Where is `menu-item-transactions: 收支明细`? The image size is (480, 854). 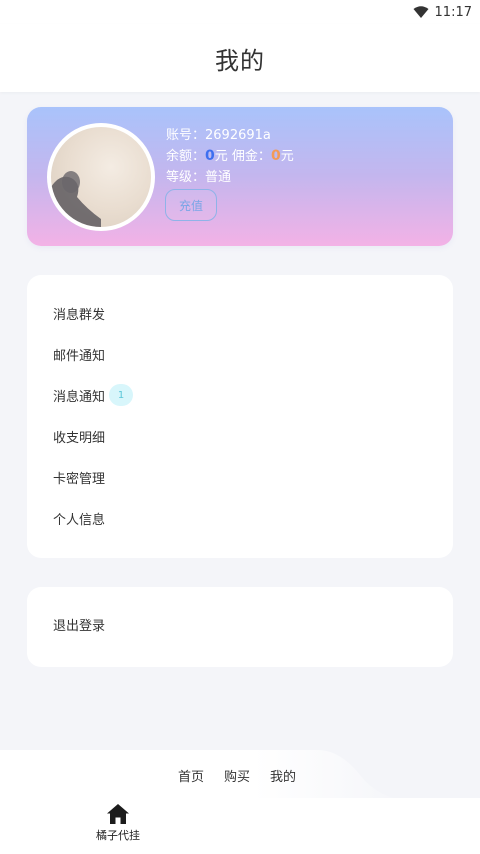 menu-item-transactions: 收支明细 is located at coordinates (79, 436).